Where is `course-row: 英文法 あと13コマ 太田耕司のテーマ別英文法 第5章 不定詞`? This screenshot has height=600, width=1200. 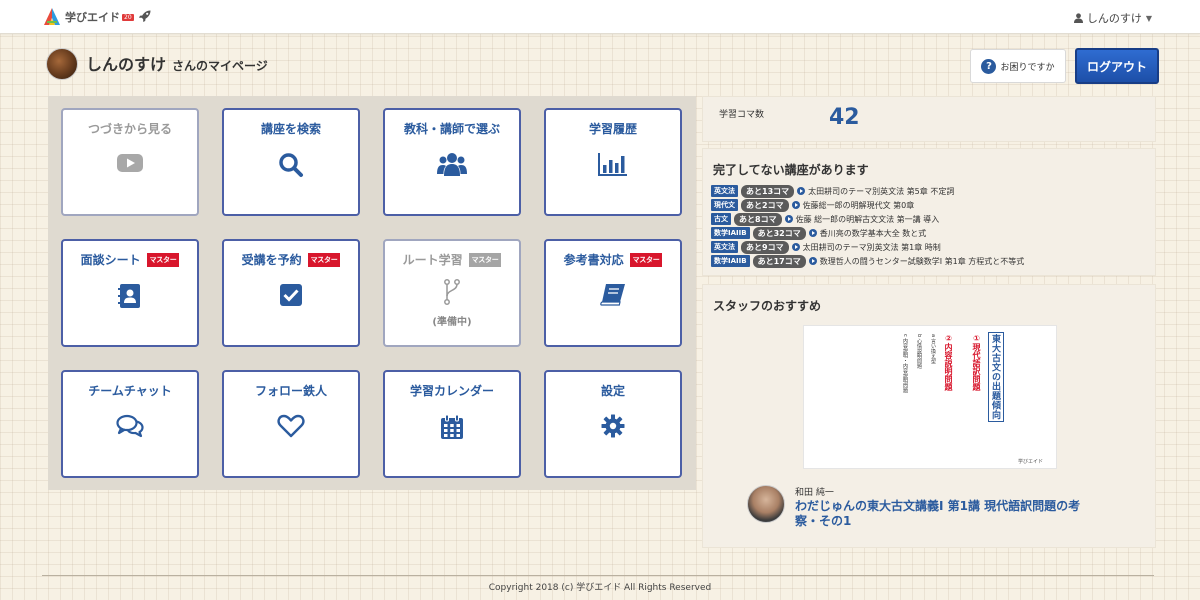 course-row: 英文法 あと13コマ 太田耕司のテーマ別英文法 第5章 不定詞 is located at coordinates (833, 191).